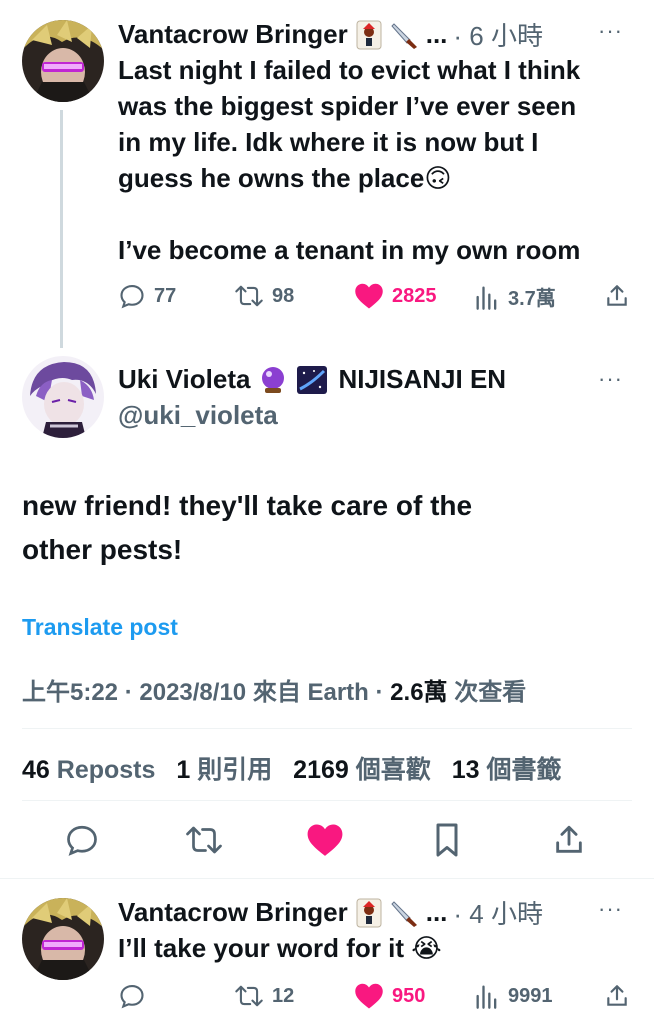  What do you see at coordinates (102, 770) in the screenshot?
I see `stat-label: Reposts` at bounding box center [102, 770].